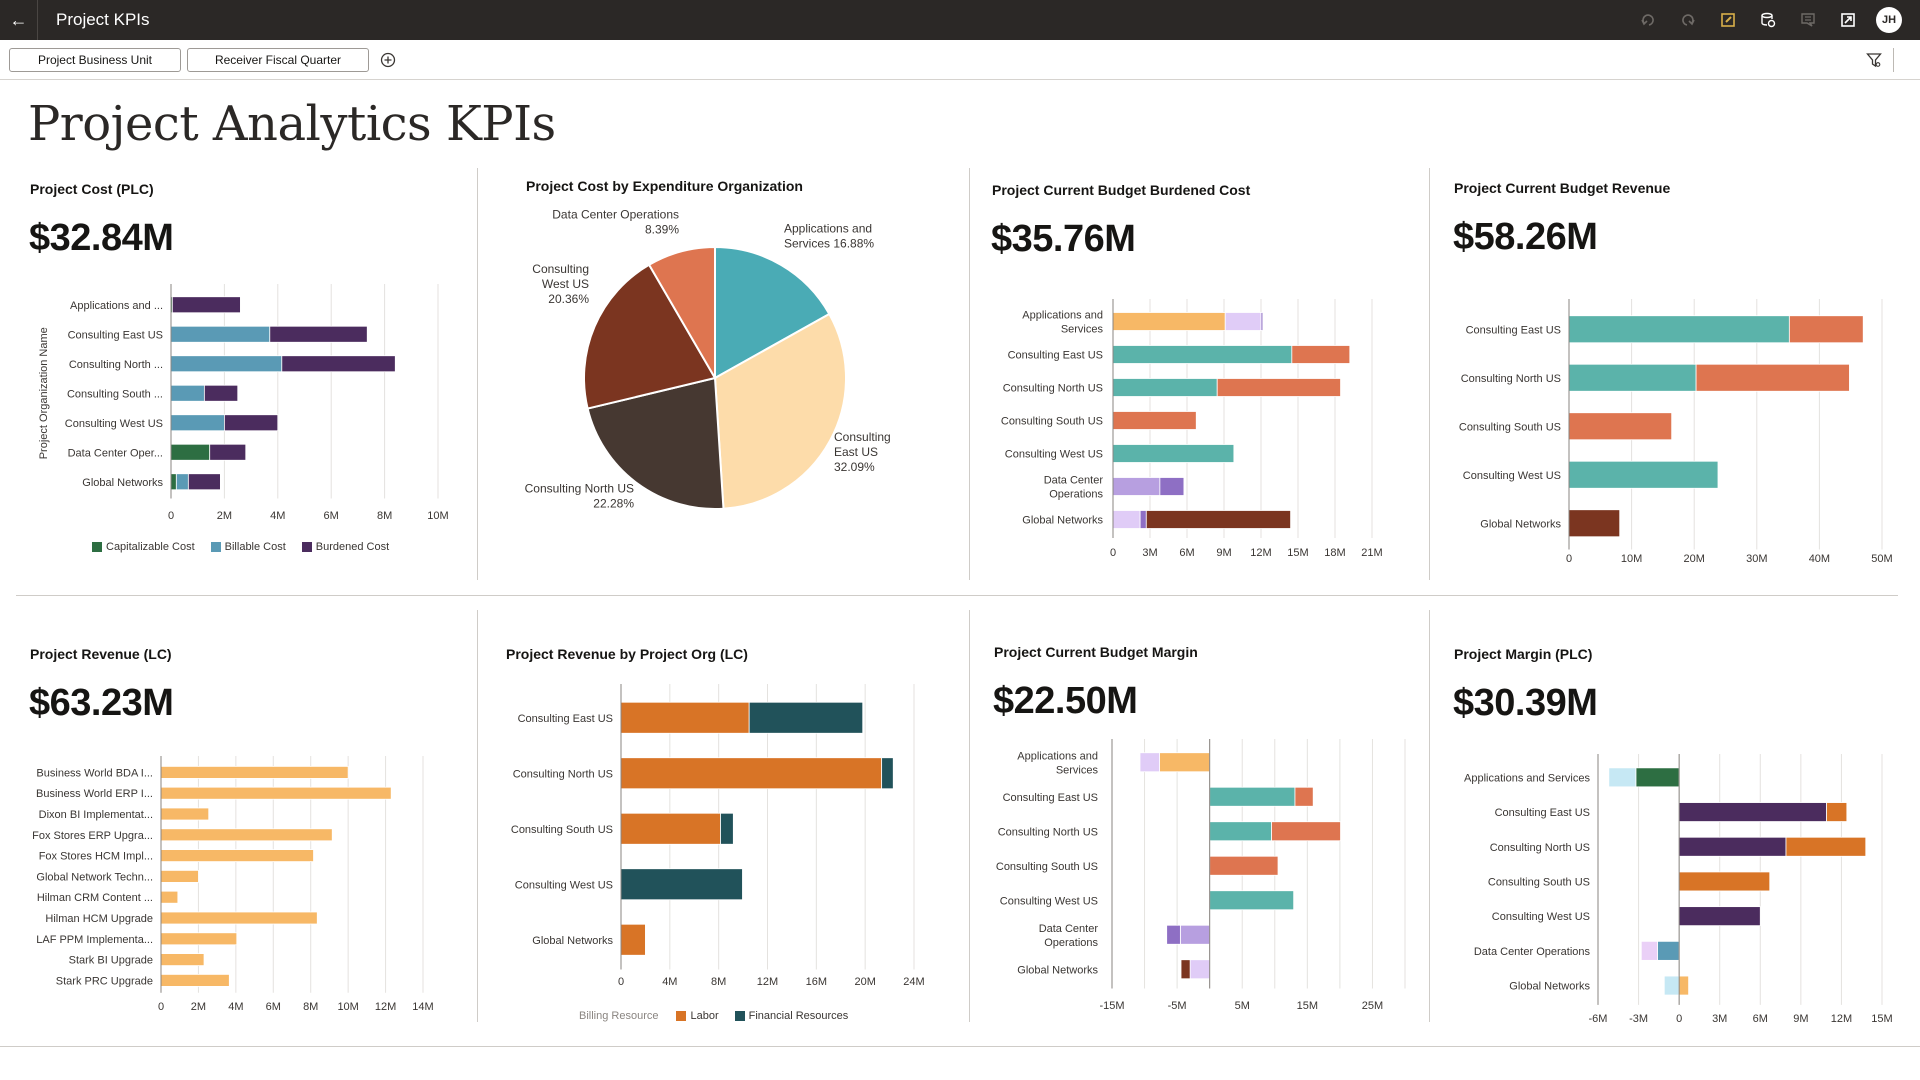 This screenshot has width=1920, height=1080. What do you see at coordinates (1638, 1019) in the screenshot?
I see `x-tick-label: -3M` at bounding box center [1638, 1019].